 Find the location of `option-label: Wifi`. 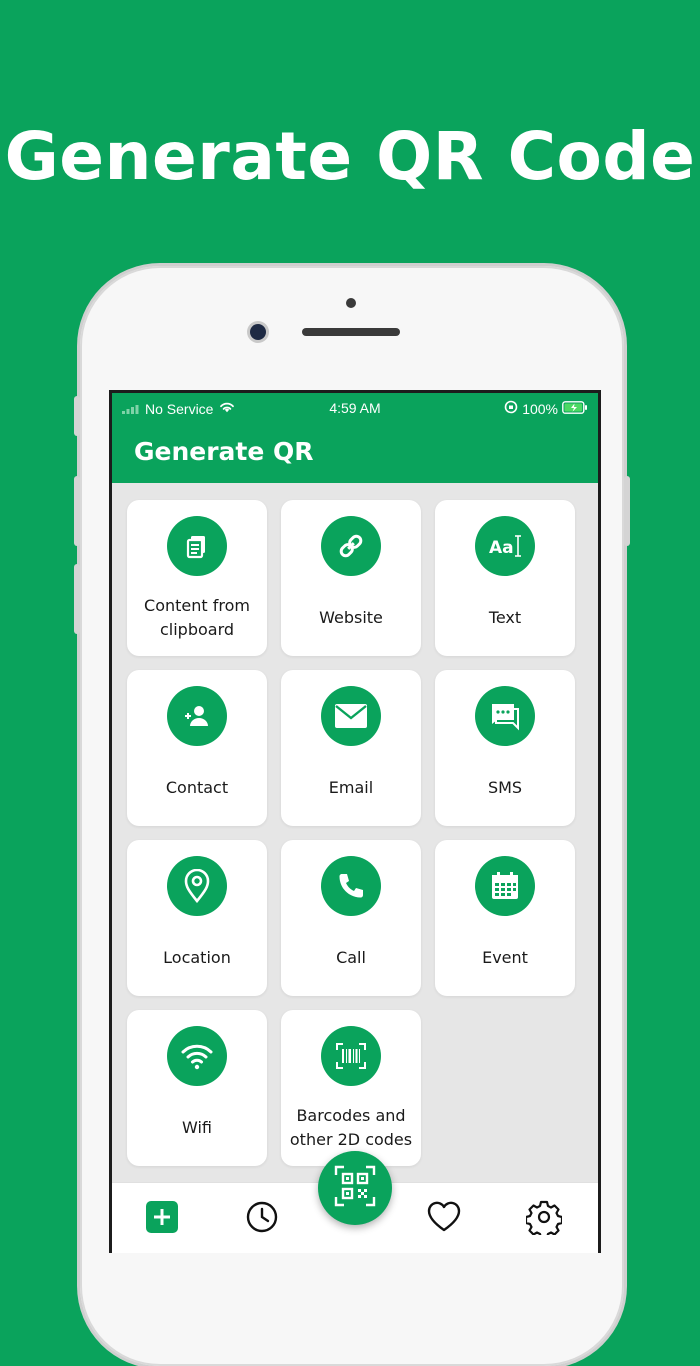

option-label: Wifi is located at coordinates (197, 1127).